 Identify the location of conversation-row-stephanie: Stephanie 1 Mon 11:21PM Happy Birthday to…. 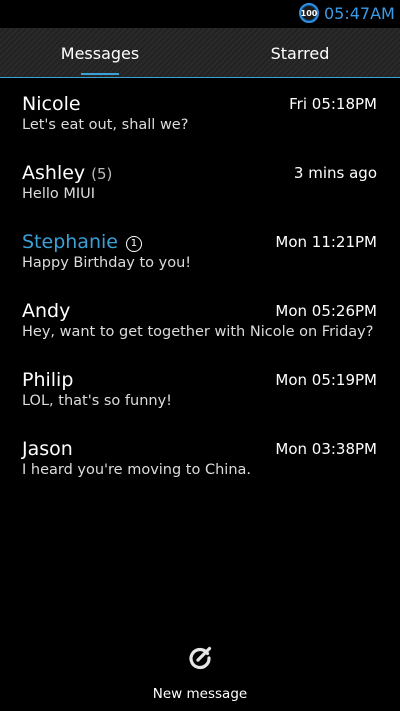
(200, 250).